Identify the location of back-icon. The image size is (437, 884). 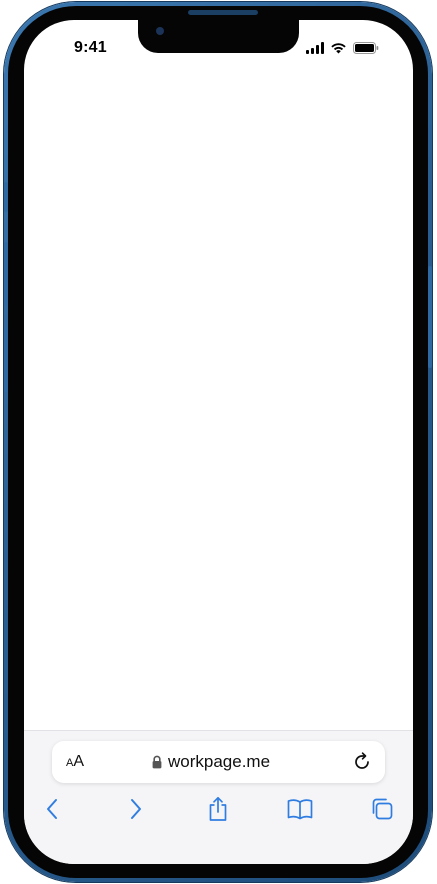
(52, 809).